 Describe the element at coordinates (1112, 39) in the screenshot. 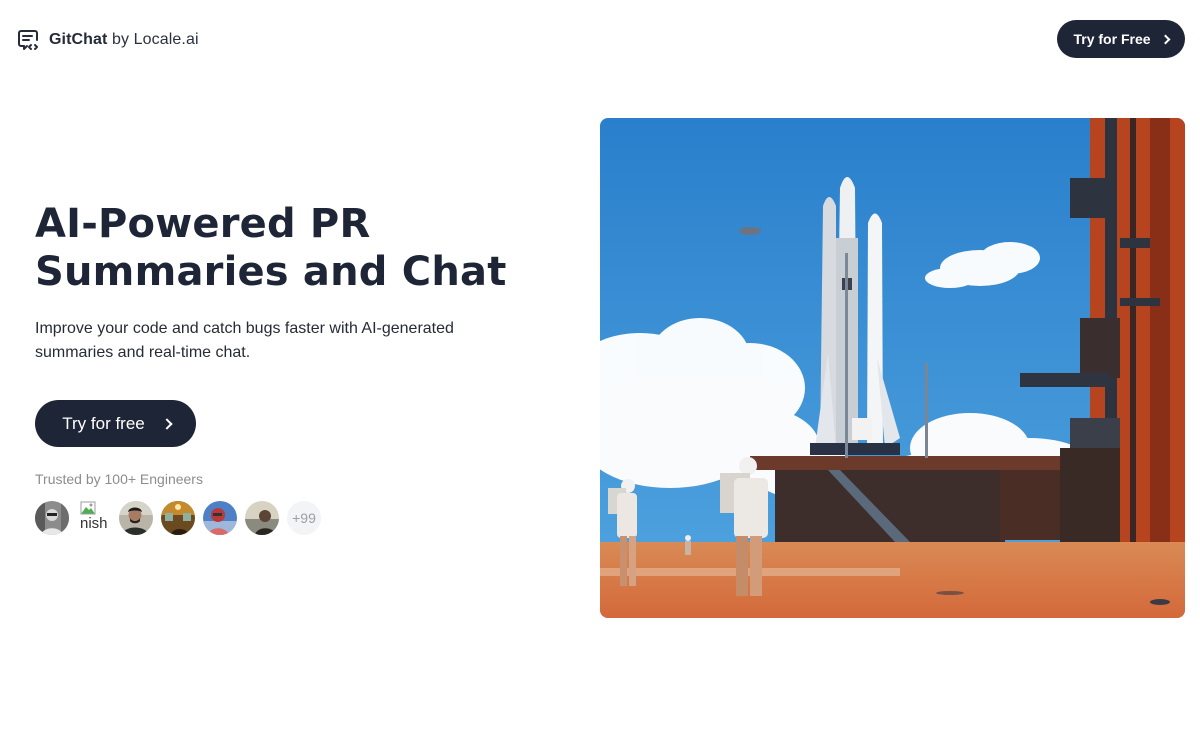

I see `nav-cta-label: Try for Free` at that location.